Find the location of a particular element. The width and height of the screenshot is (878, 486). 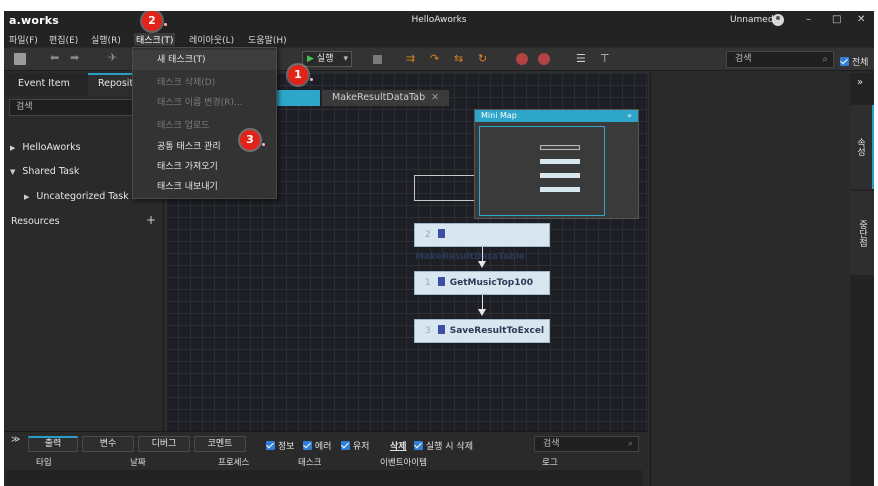

close-tab-icon: ✕ is located at coordinates (435, 97).